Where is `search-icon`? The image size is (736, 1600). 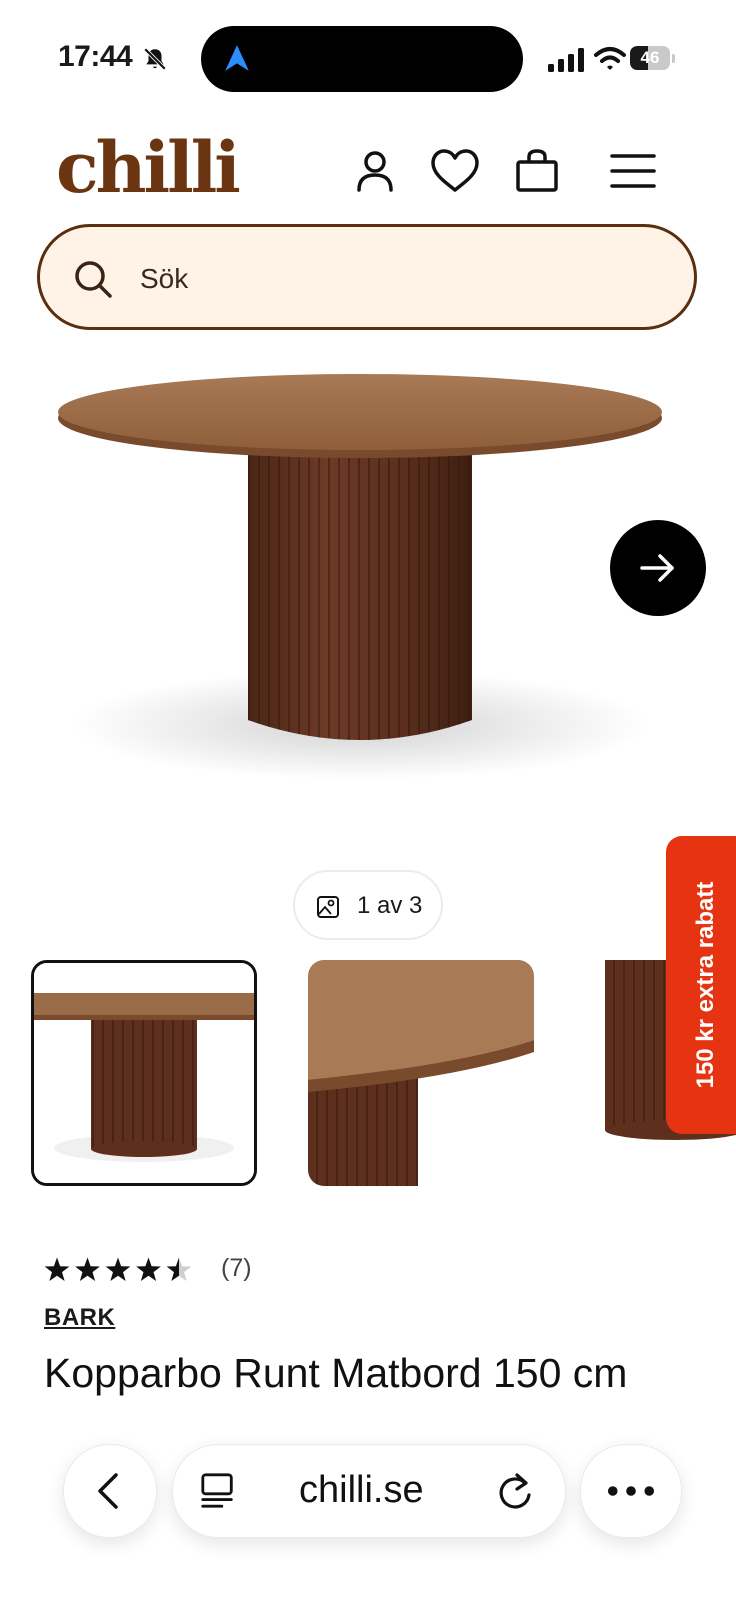
search-icon is located at coordinates (93, 279).